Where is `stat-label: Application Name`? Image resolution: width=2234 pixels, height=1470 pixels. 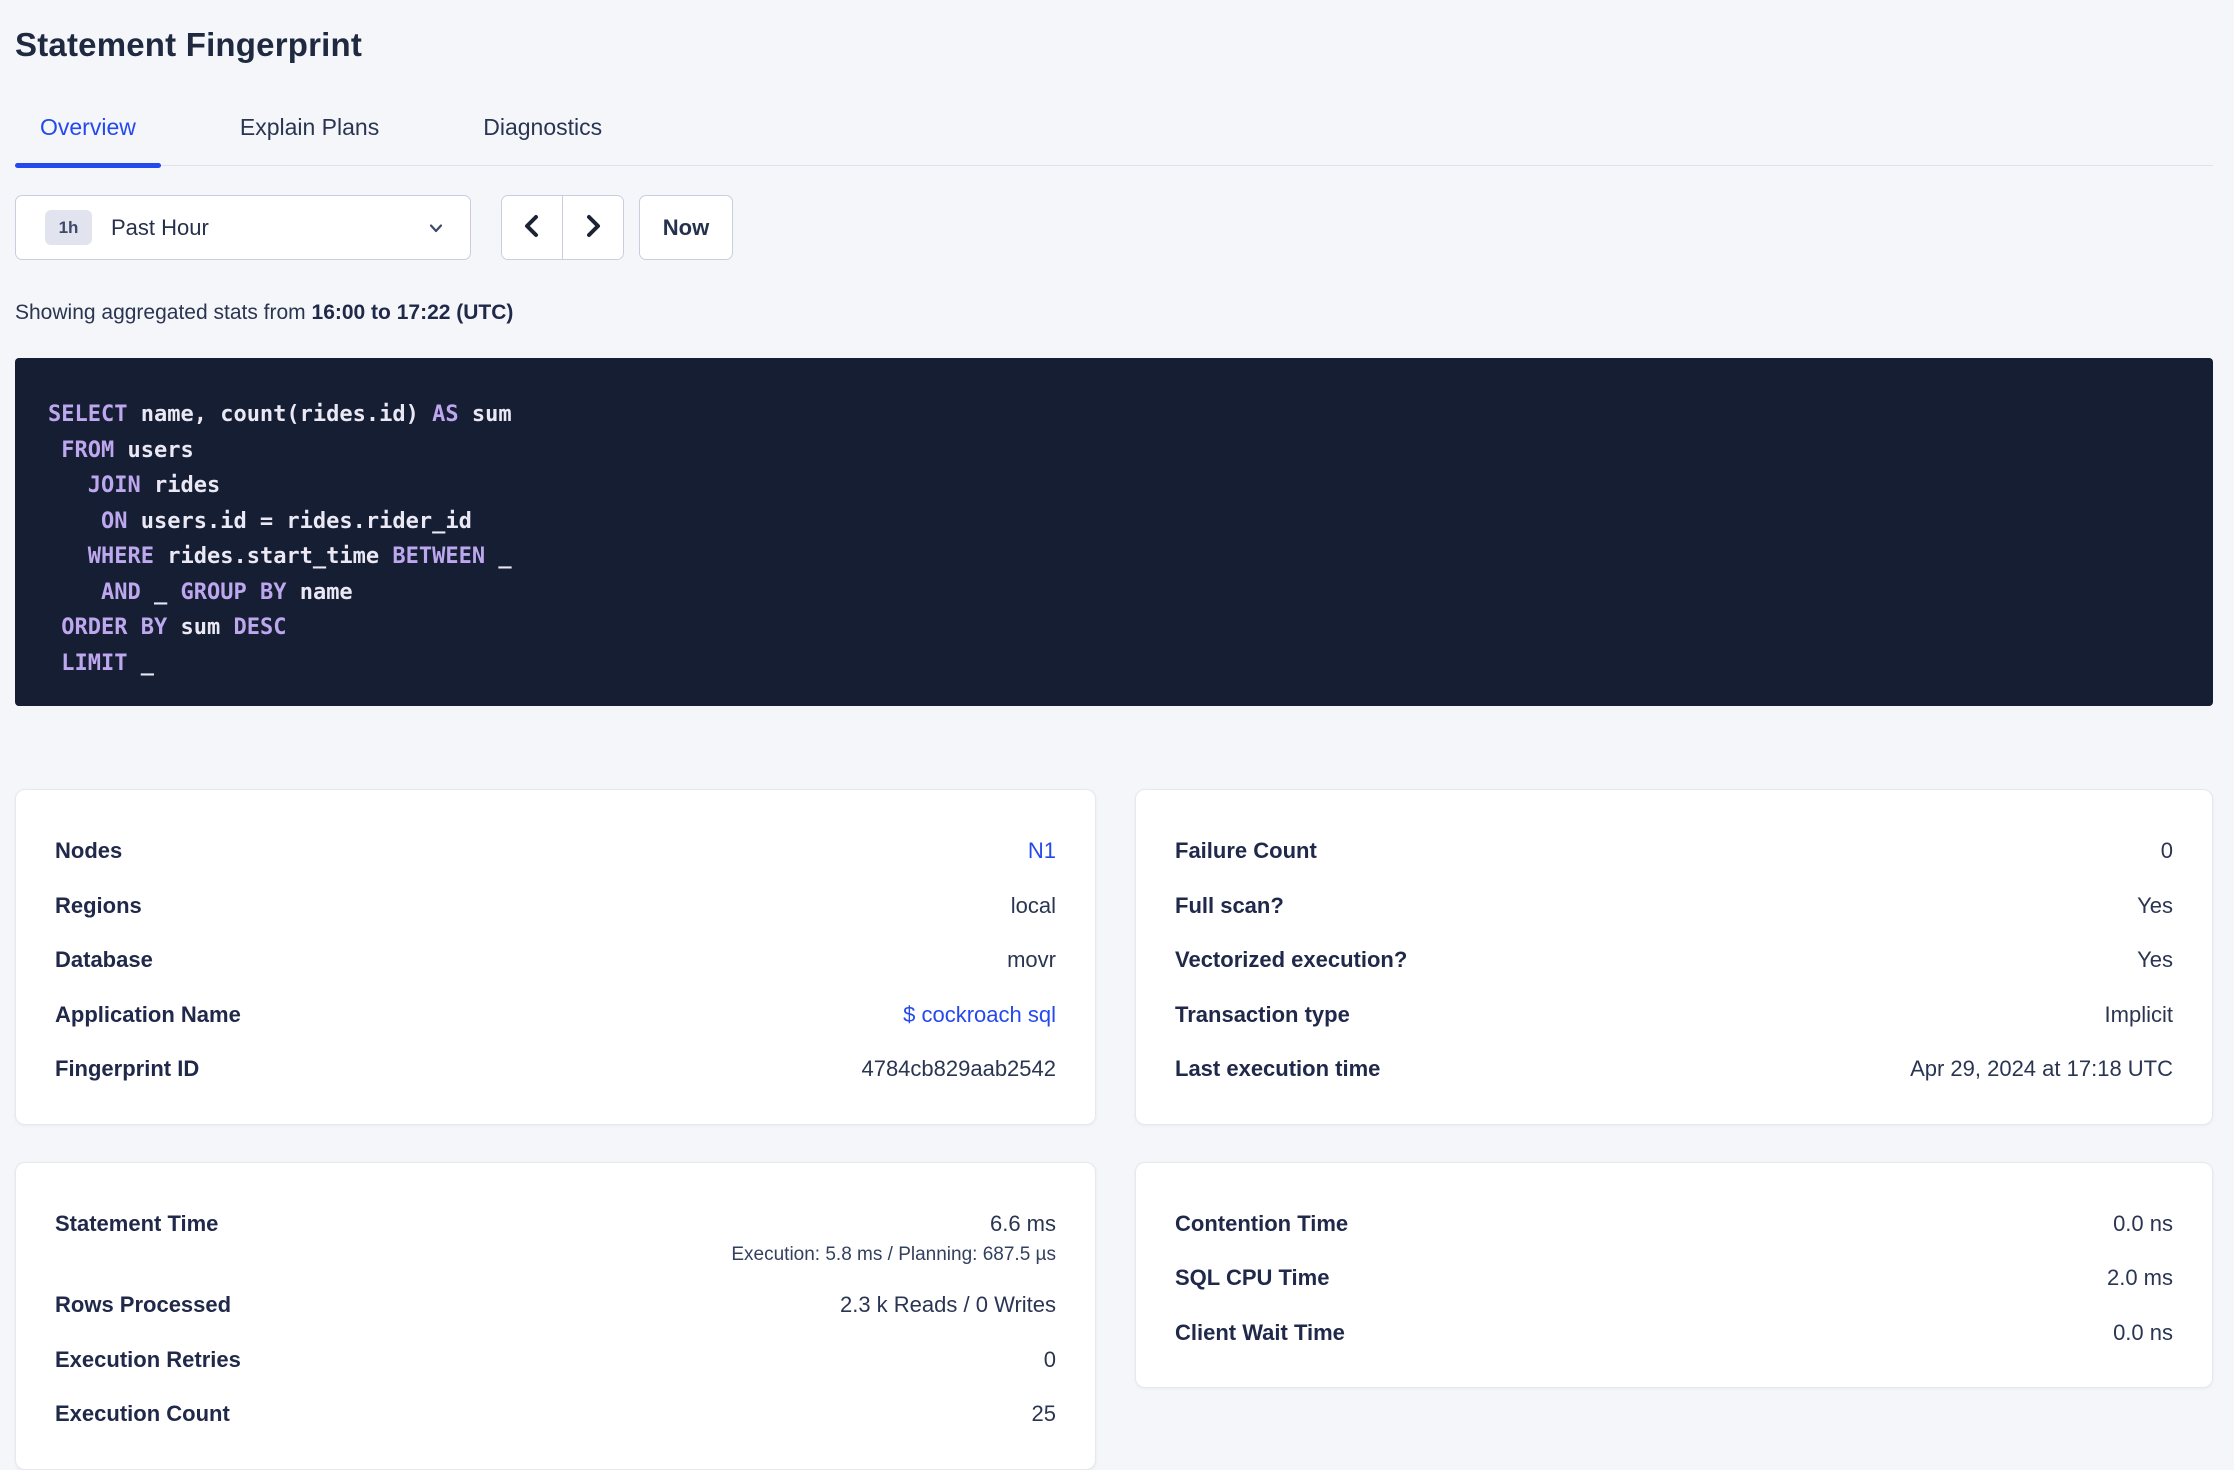
stat-label: Application Name is located at coordinates (148, 1014).